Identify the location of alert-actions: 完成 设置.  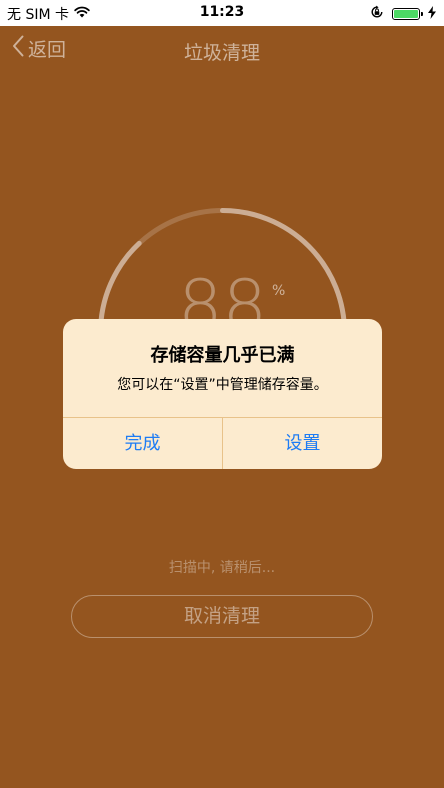
(222, 443).